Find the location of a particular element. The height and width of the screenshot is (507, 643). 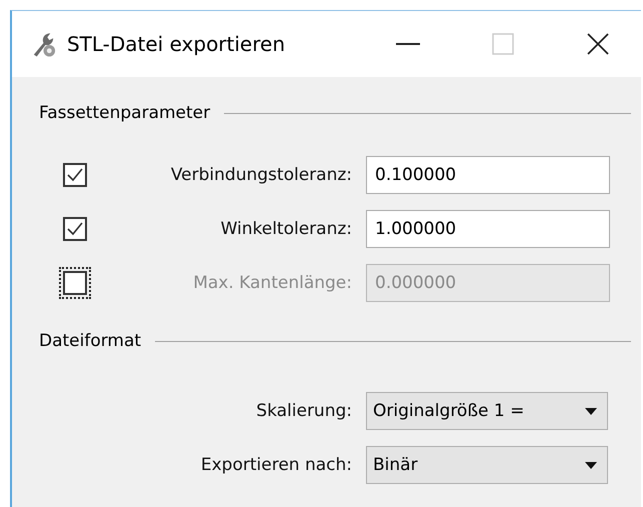

field-label: Skalierung: is located at coordinates (304, 411).